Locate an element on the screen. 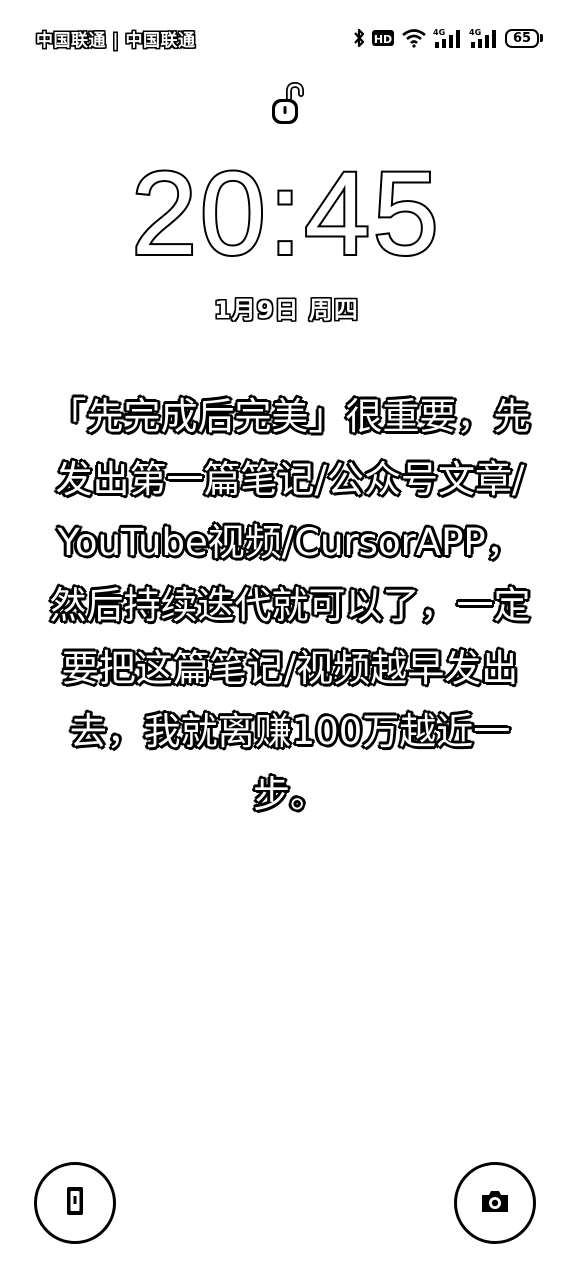 The height and width of the screenshot is (1280, 573). cellular-signal-icon: 4G is located at coordinates (448, 38).